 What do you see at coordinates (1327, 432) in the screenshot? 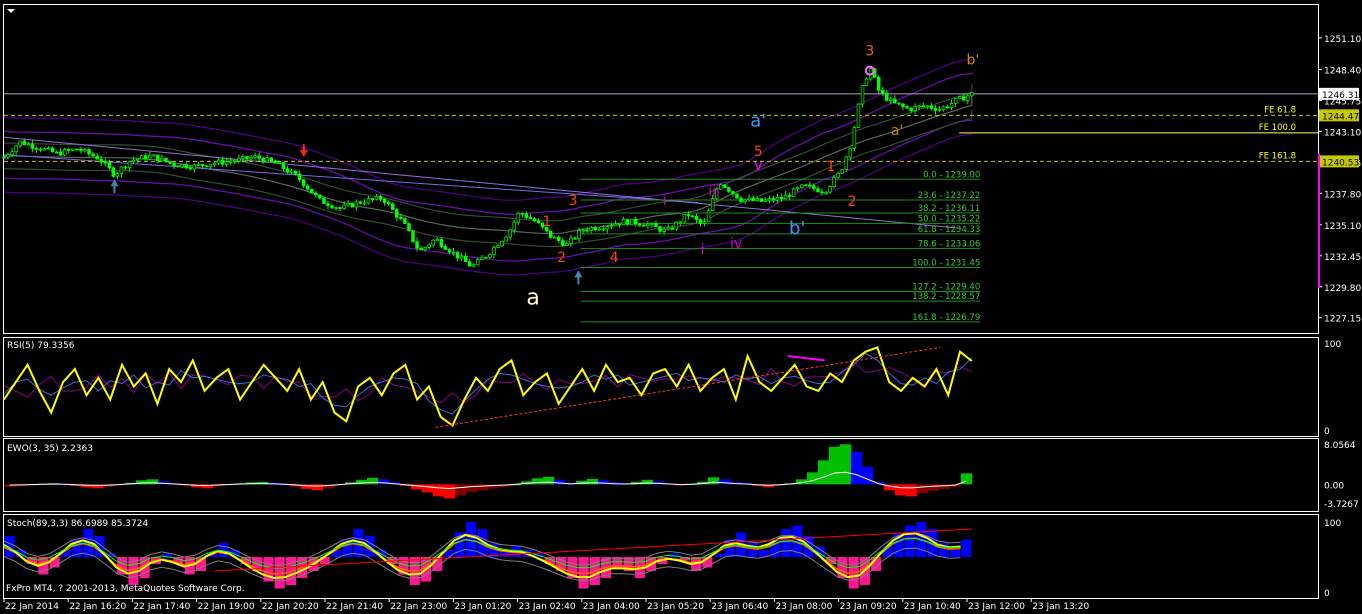
I see `rsi-y-tick-label: 0` at bounding box center [1327, 432].